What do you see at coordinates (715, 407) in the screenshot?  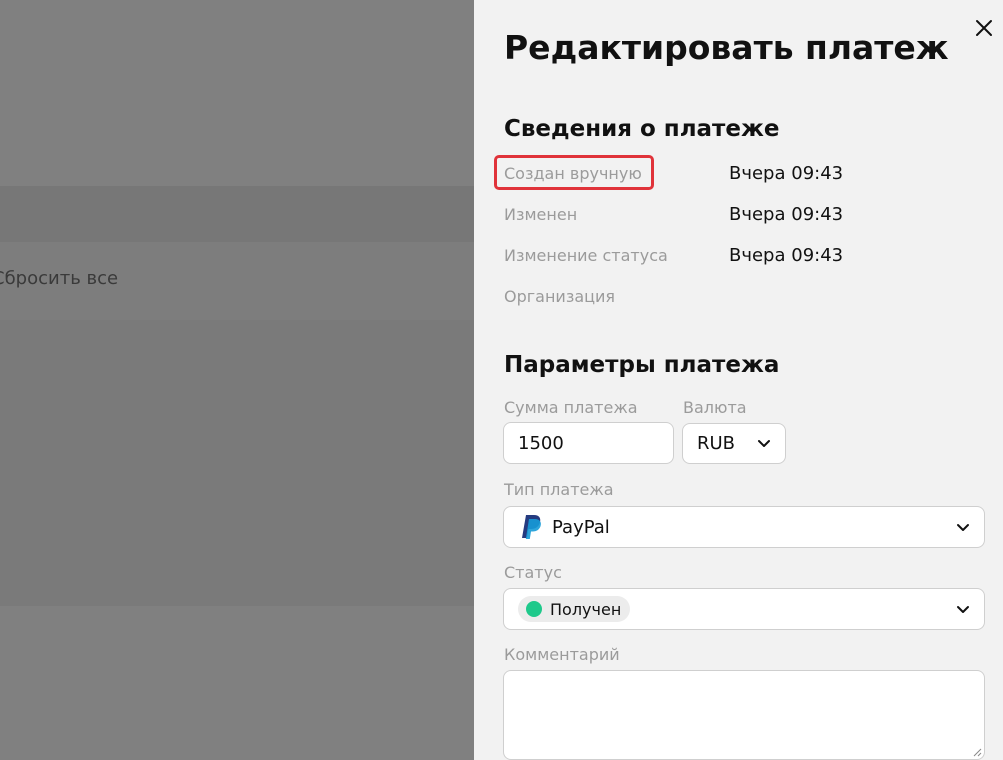 I see `currency-label: Валюта` at bounding box center [715, 407].